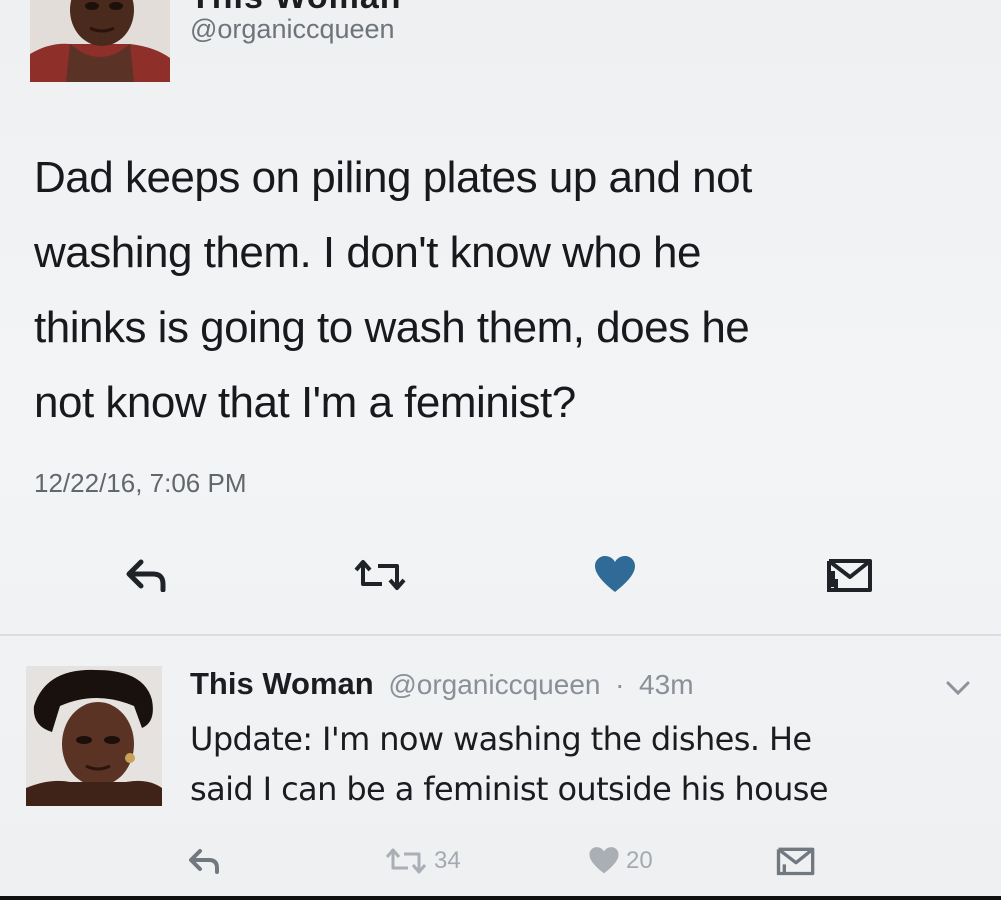 This screenshot has height=900, width=1001. Describe the element at coordinates (140, 483) in the screenshot. I see `tweet-timestamp: 12/22/16, 7:06 PM` at that location.